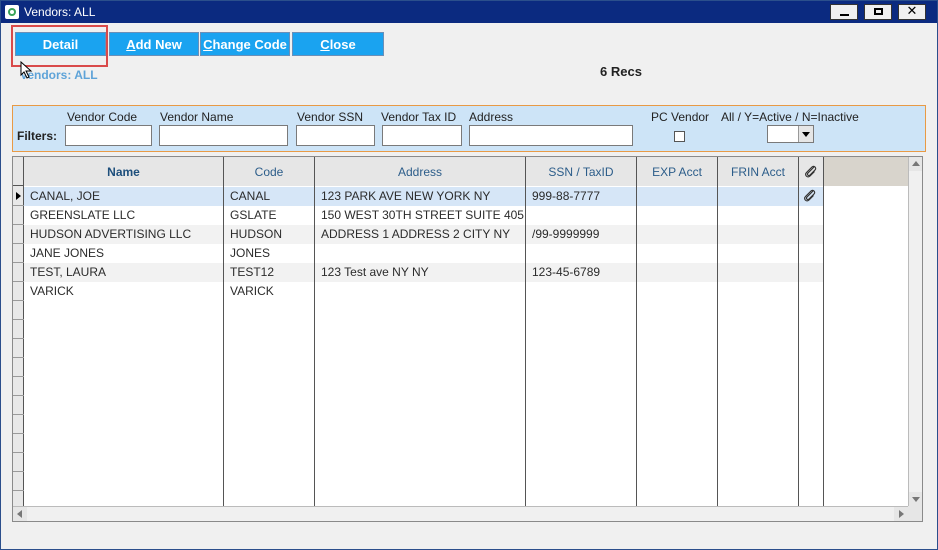 The height and width of the screenshot is (550, 938). Describe the element at coordinates (26, 70) in the screenshot. I see `mouse-pointer-icon` at that location.